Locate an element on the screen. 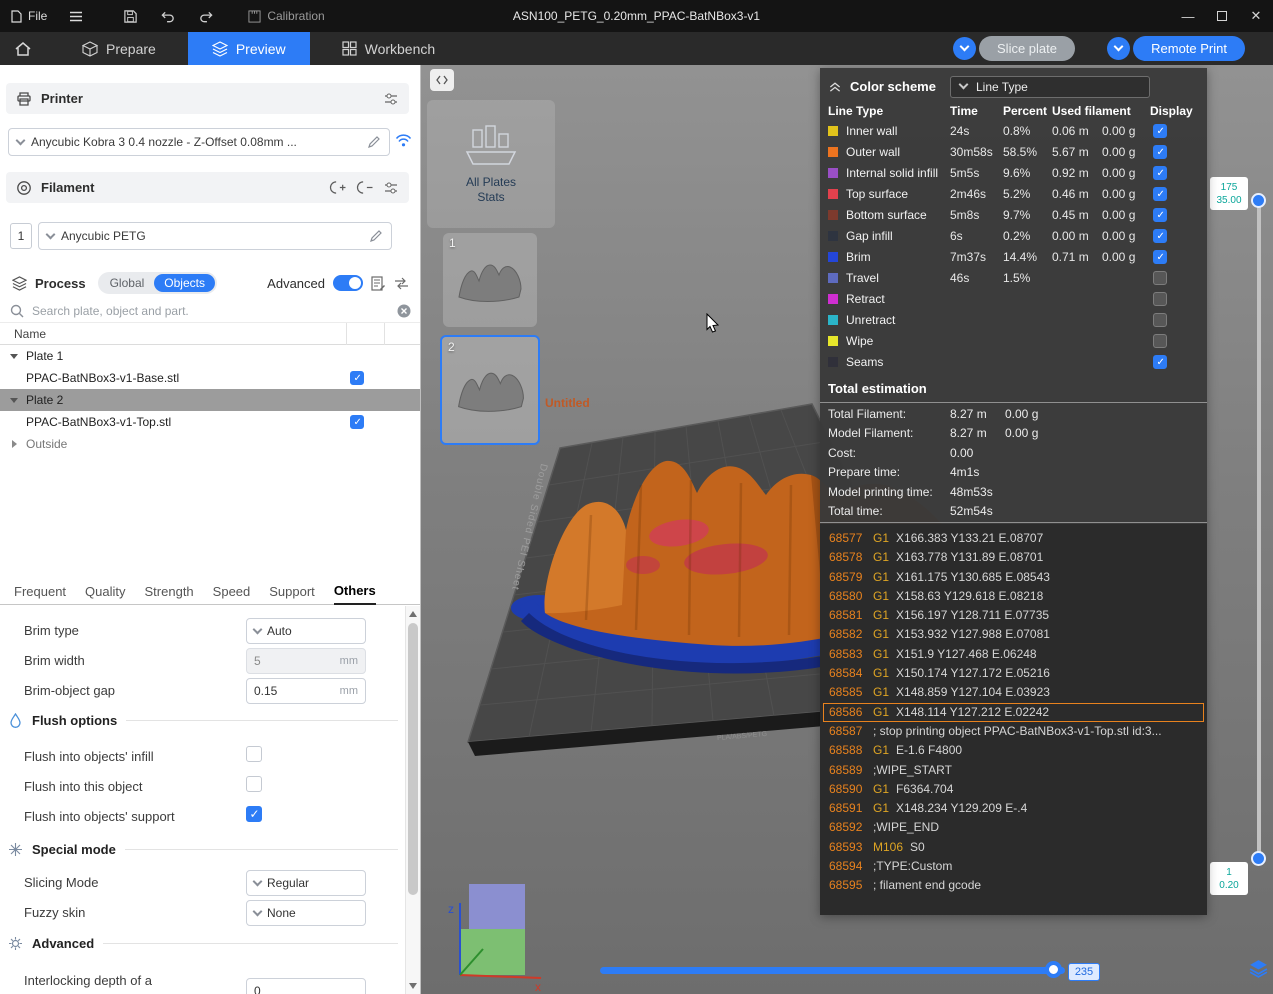 The width and height of the screenshot is (1273, 994). redo-icon is located at coordinates (206, 16).